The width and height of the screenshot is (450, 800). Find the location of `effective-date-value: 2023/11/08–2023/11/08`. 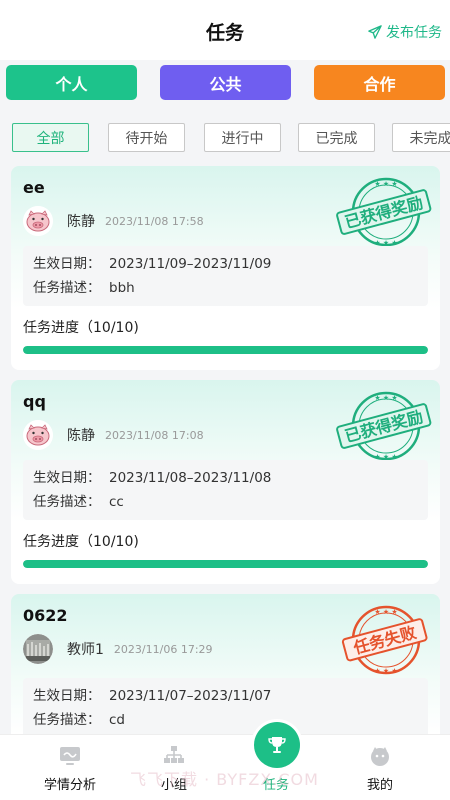

effective-date-value: 2023/11/08–2023/11/08 is located at coordinates (190, 478).